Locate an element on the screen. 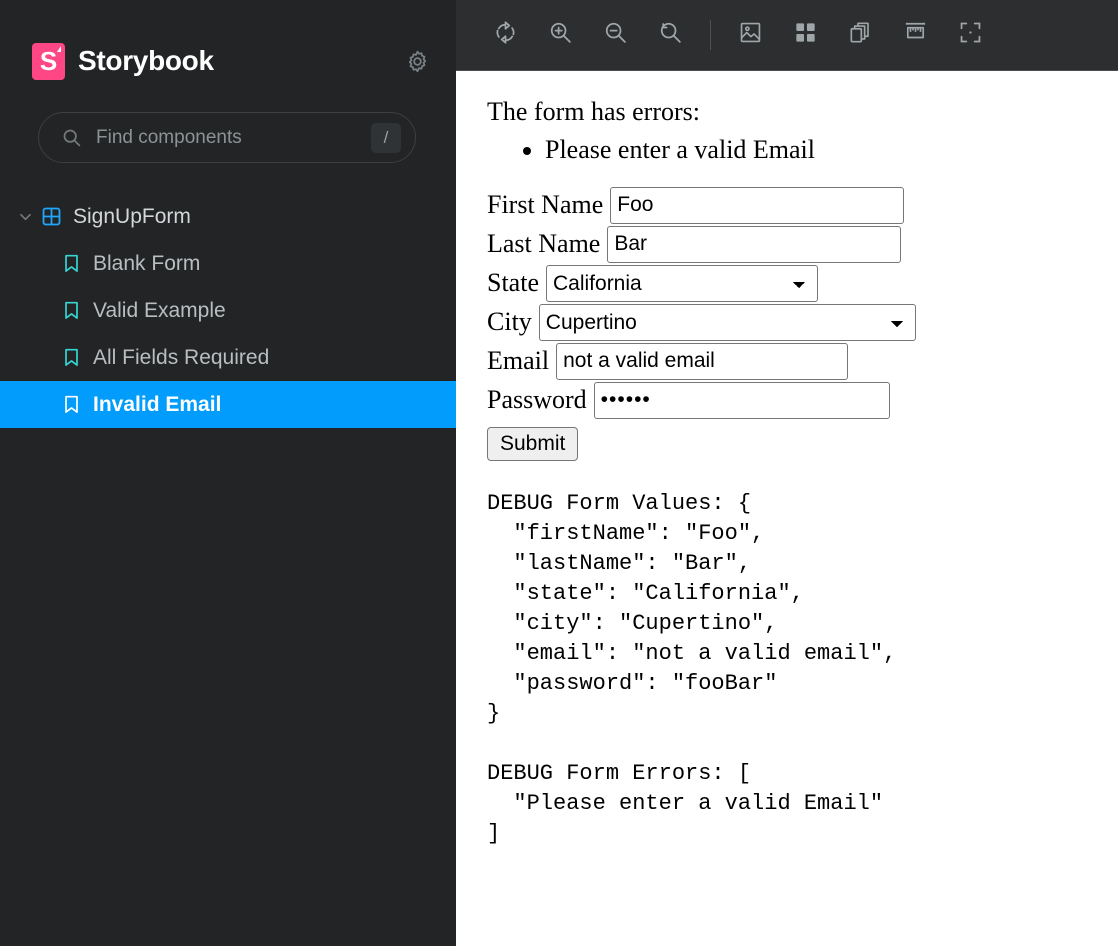 The image size is (1118, 946). form-row-state: State California is located at coordinates (802, 283).